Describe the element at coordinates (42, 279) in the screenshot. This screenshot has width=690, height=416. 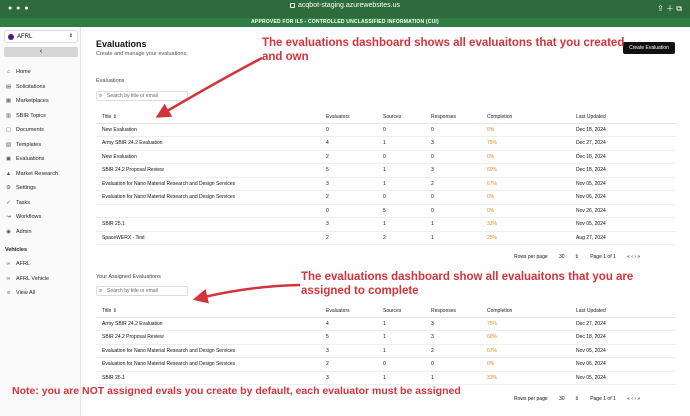
I see `sidebar-item-afrl-vehicle: ∞ AFRL Vehicle` at that location.